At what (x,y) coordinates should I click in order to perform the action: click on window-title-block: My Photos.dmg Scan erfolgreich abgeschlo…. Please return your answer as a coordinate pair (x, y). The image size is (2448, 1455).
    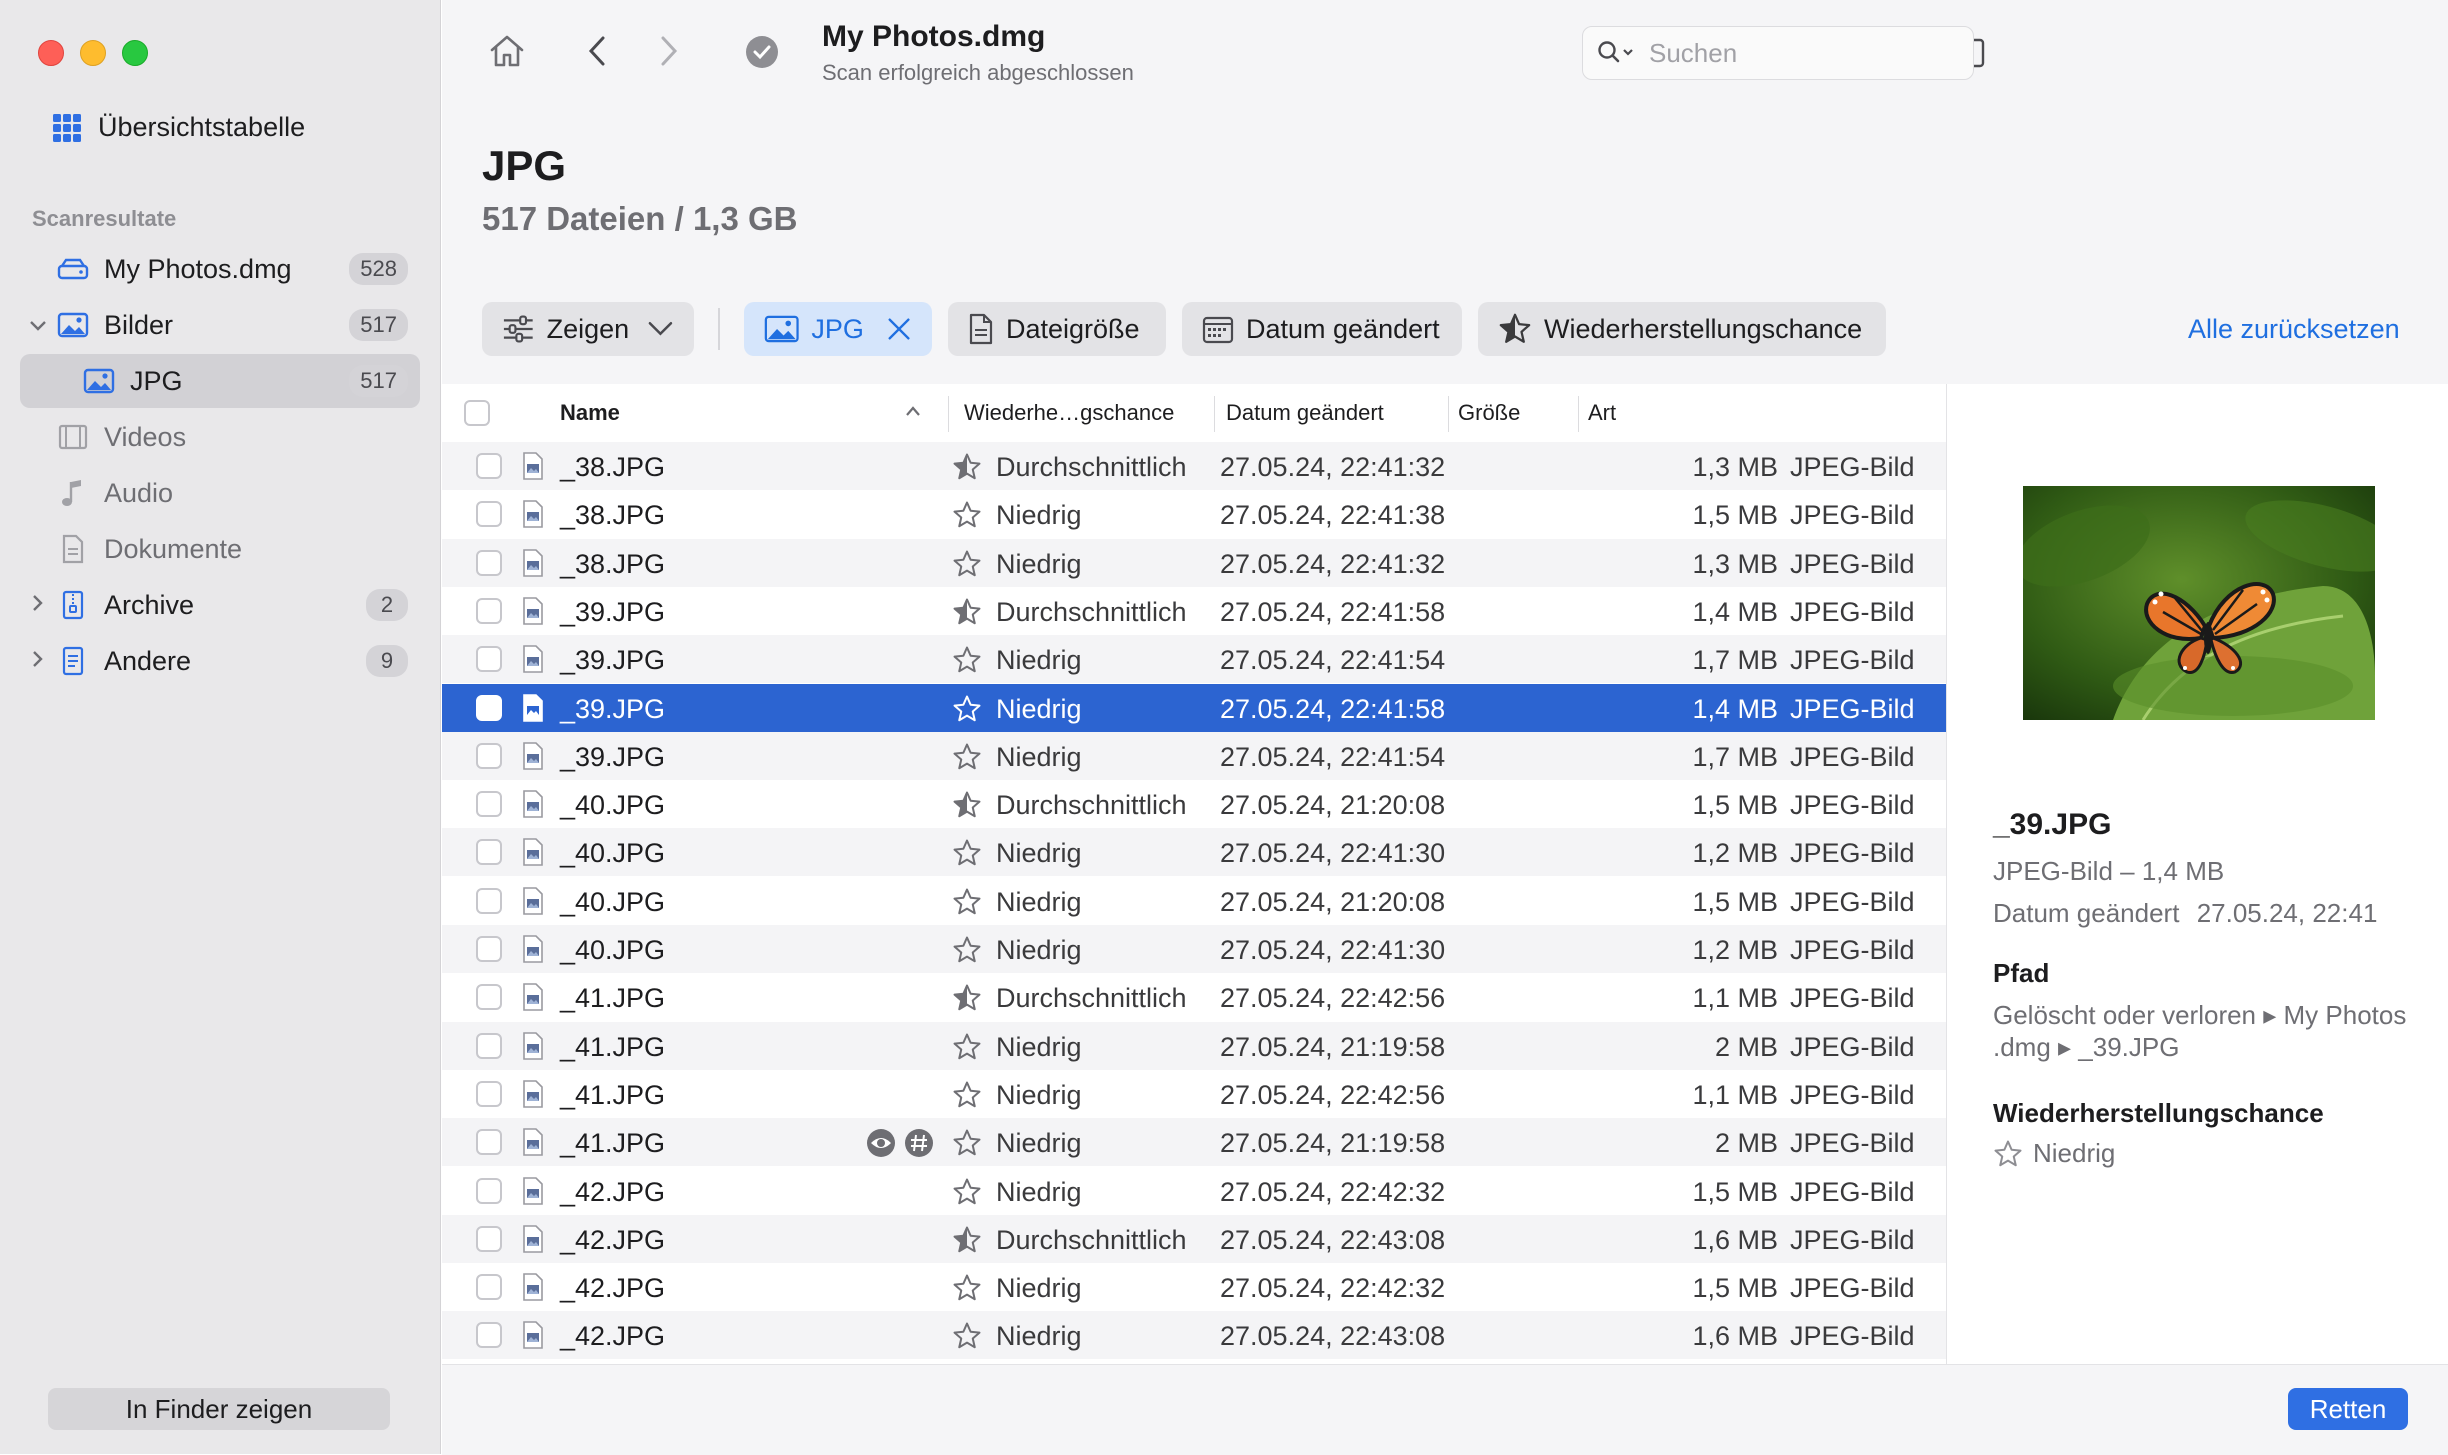
    Looking at the image, I should click on (978, 53).